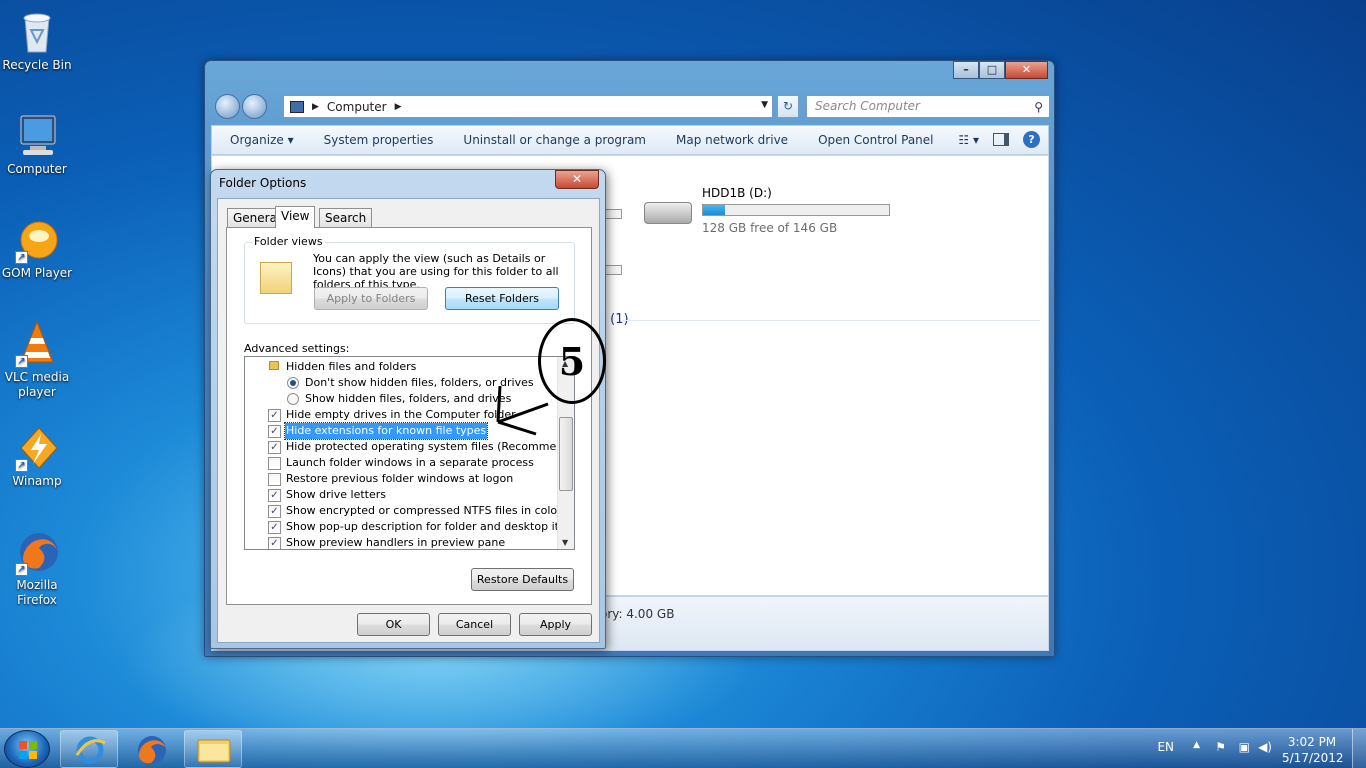 Image resolution: width=1366 pixels, height=768 pixels. I want to click on drive-name: HDD1B (D:), so click(737, 193).